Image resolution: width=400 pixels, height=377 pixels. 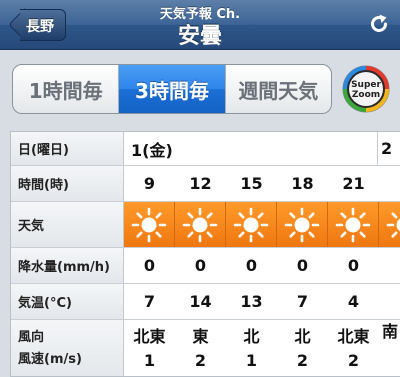 What do you see at coordinates (67, 183) in the screenshot?
I see `time-row-label: 時間(時)` at bounding box center [67, 183].